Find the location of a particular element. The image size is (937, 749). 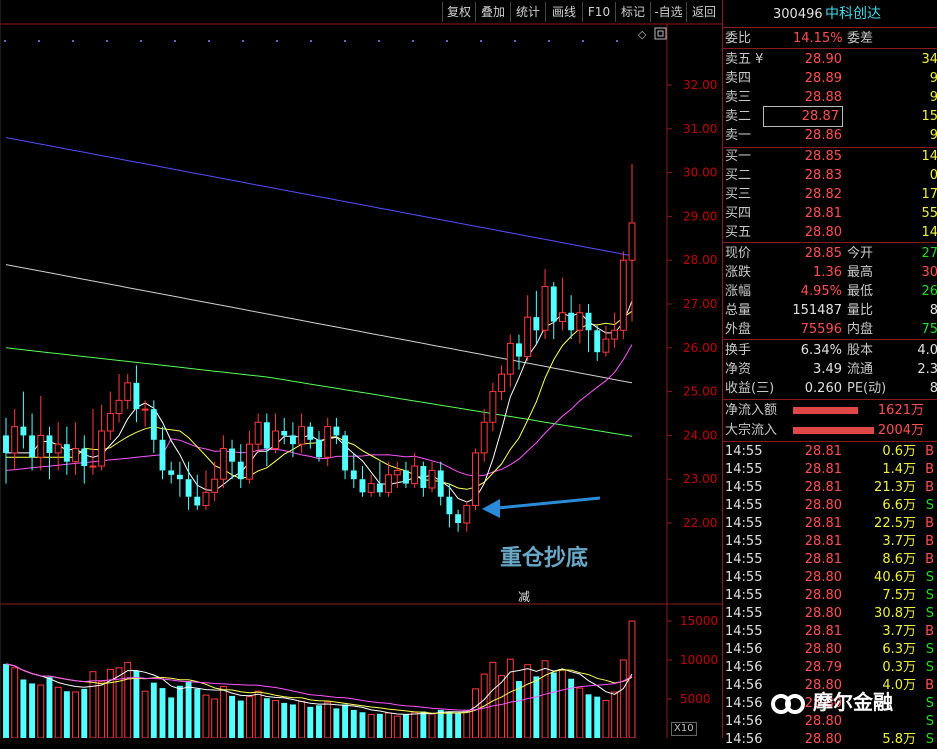

quote-label: 最低 is located at coordinates (860, 291).